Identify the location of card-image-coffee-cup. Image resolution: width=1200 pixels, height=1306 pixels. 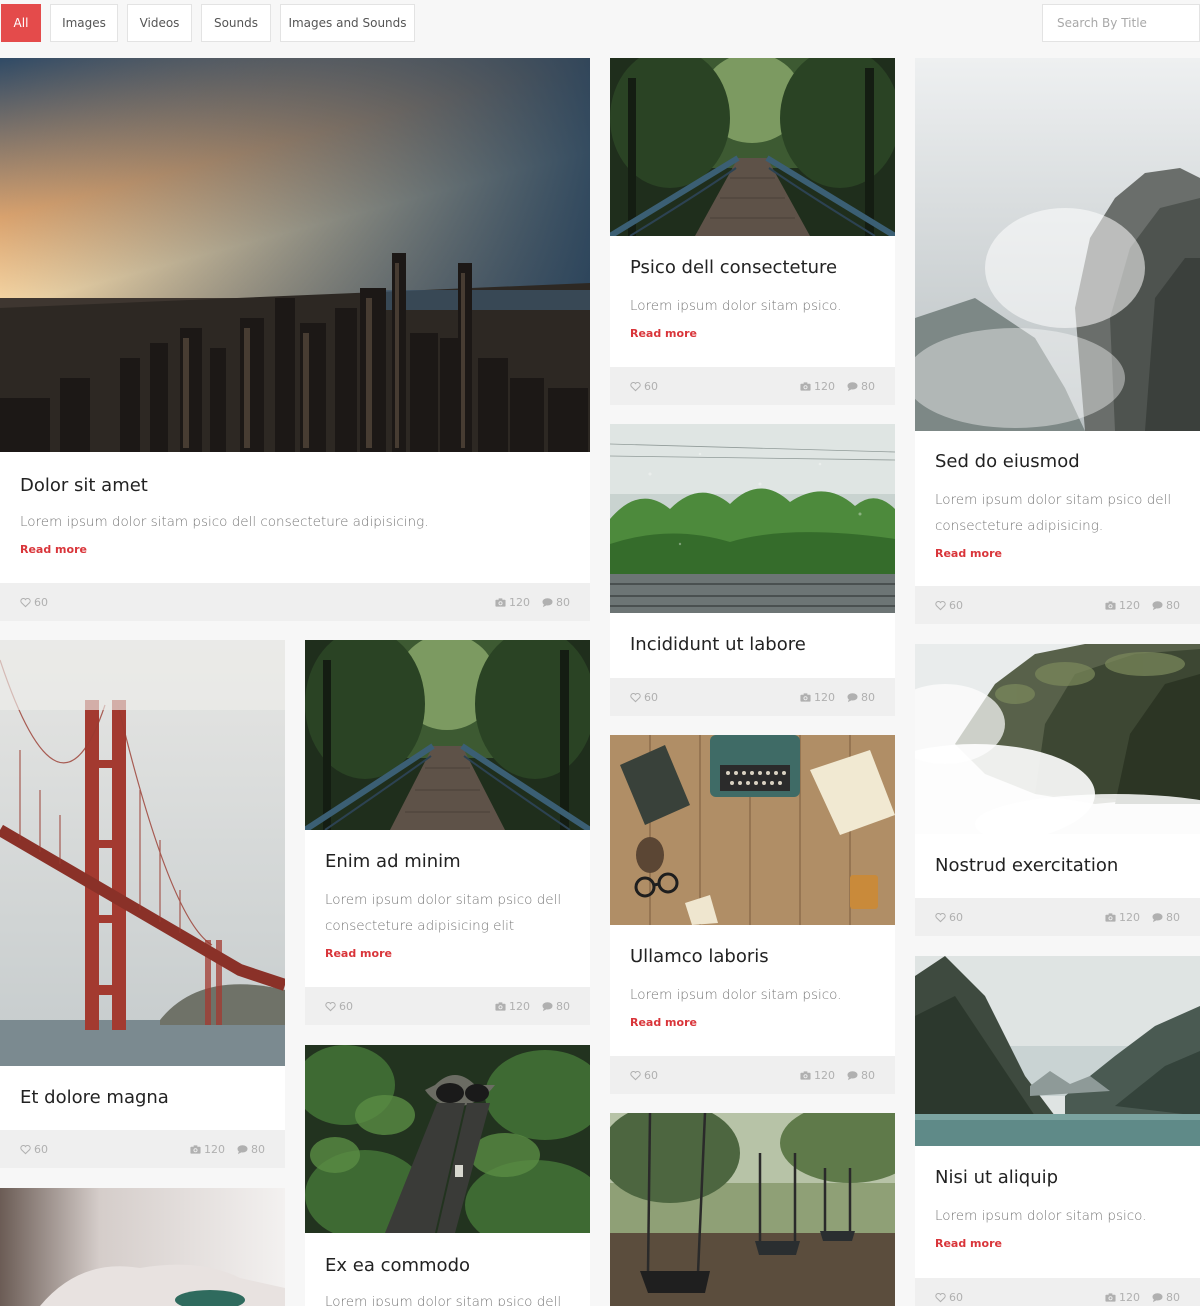
(142, 1247).